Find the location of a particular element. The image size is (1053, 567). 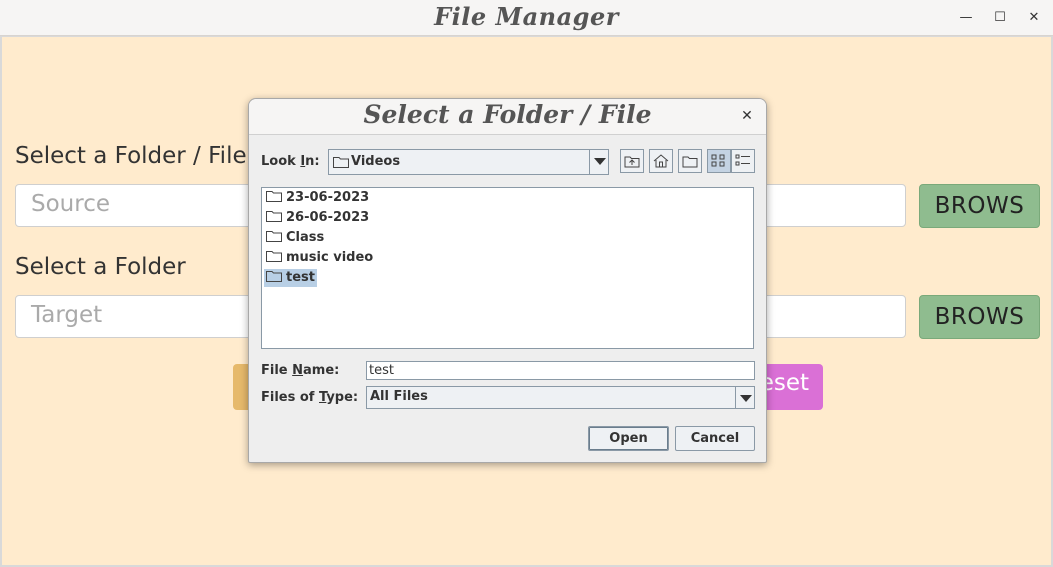

dialog-title-bar: Select a Folder / File ✕ is located at coordinates (507, 117).